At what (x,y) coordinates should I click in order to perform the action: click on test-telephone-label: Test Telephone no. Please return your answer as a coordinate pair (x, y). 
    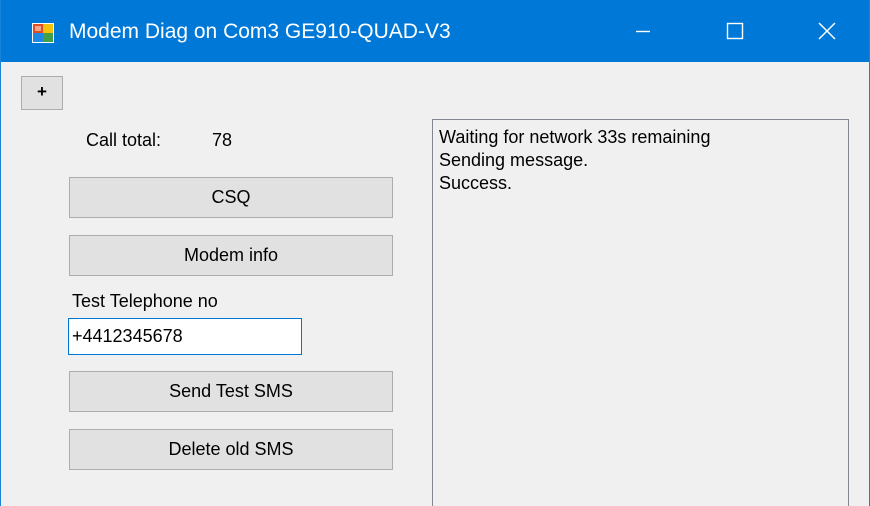
    Looking at the image, I should click on (145, 301).